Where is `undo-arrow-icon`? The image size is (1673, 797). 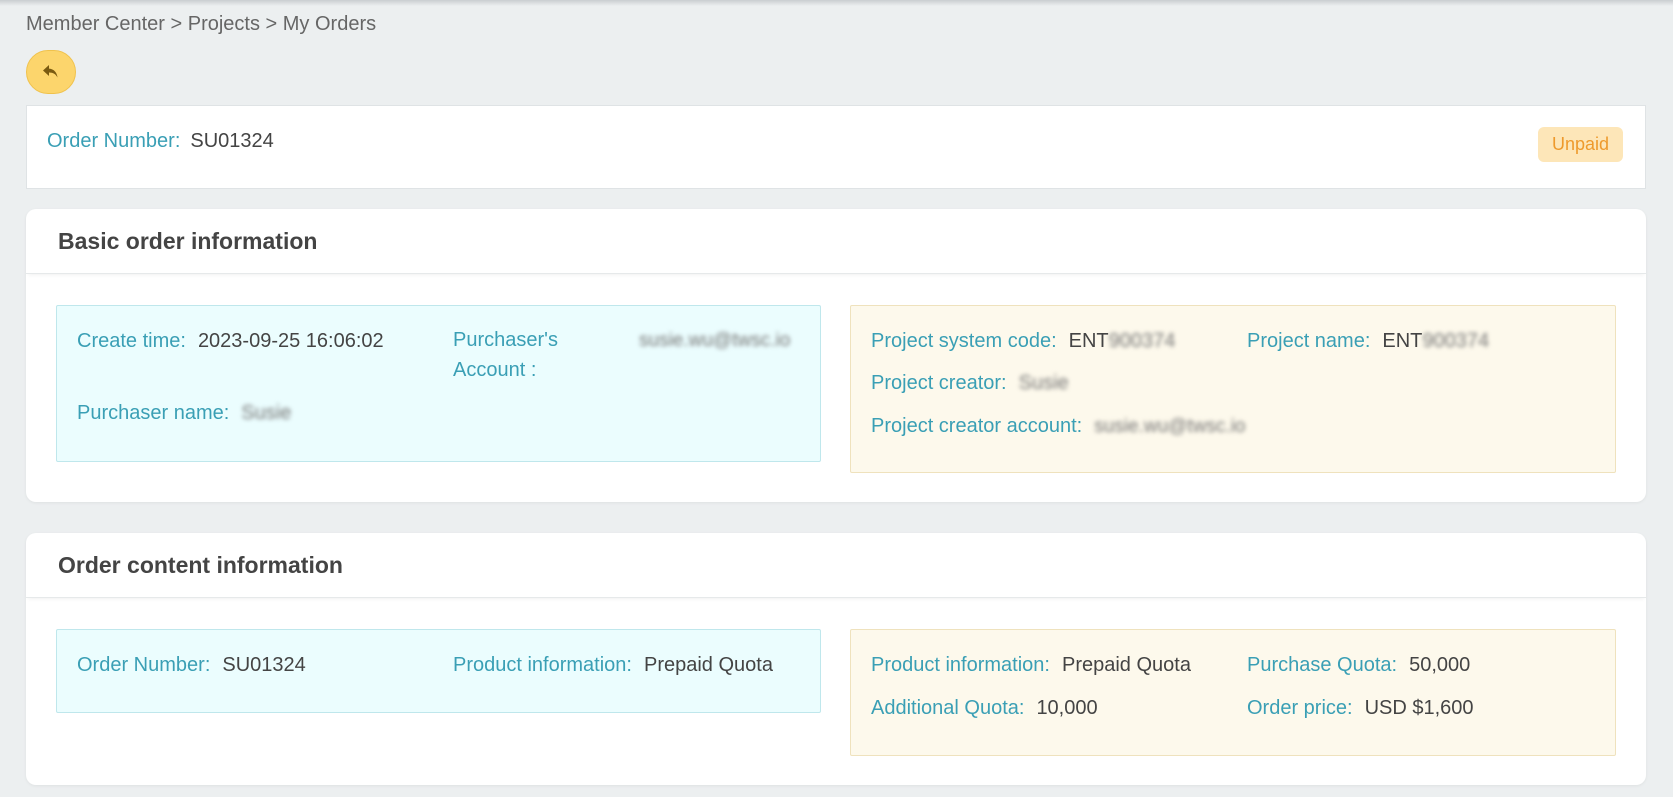 undo-arrow-icon is located at coordinates (50, 71).